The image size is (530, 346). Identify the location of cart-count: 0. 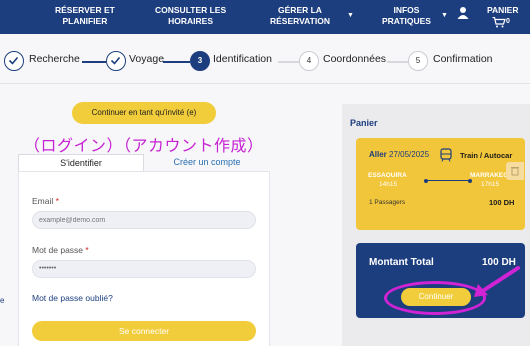
(508, 21).